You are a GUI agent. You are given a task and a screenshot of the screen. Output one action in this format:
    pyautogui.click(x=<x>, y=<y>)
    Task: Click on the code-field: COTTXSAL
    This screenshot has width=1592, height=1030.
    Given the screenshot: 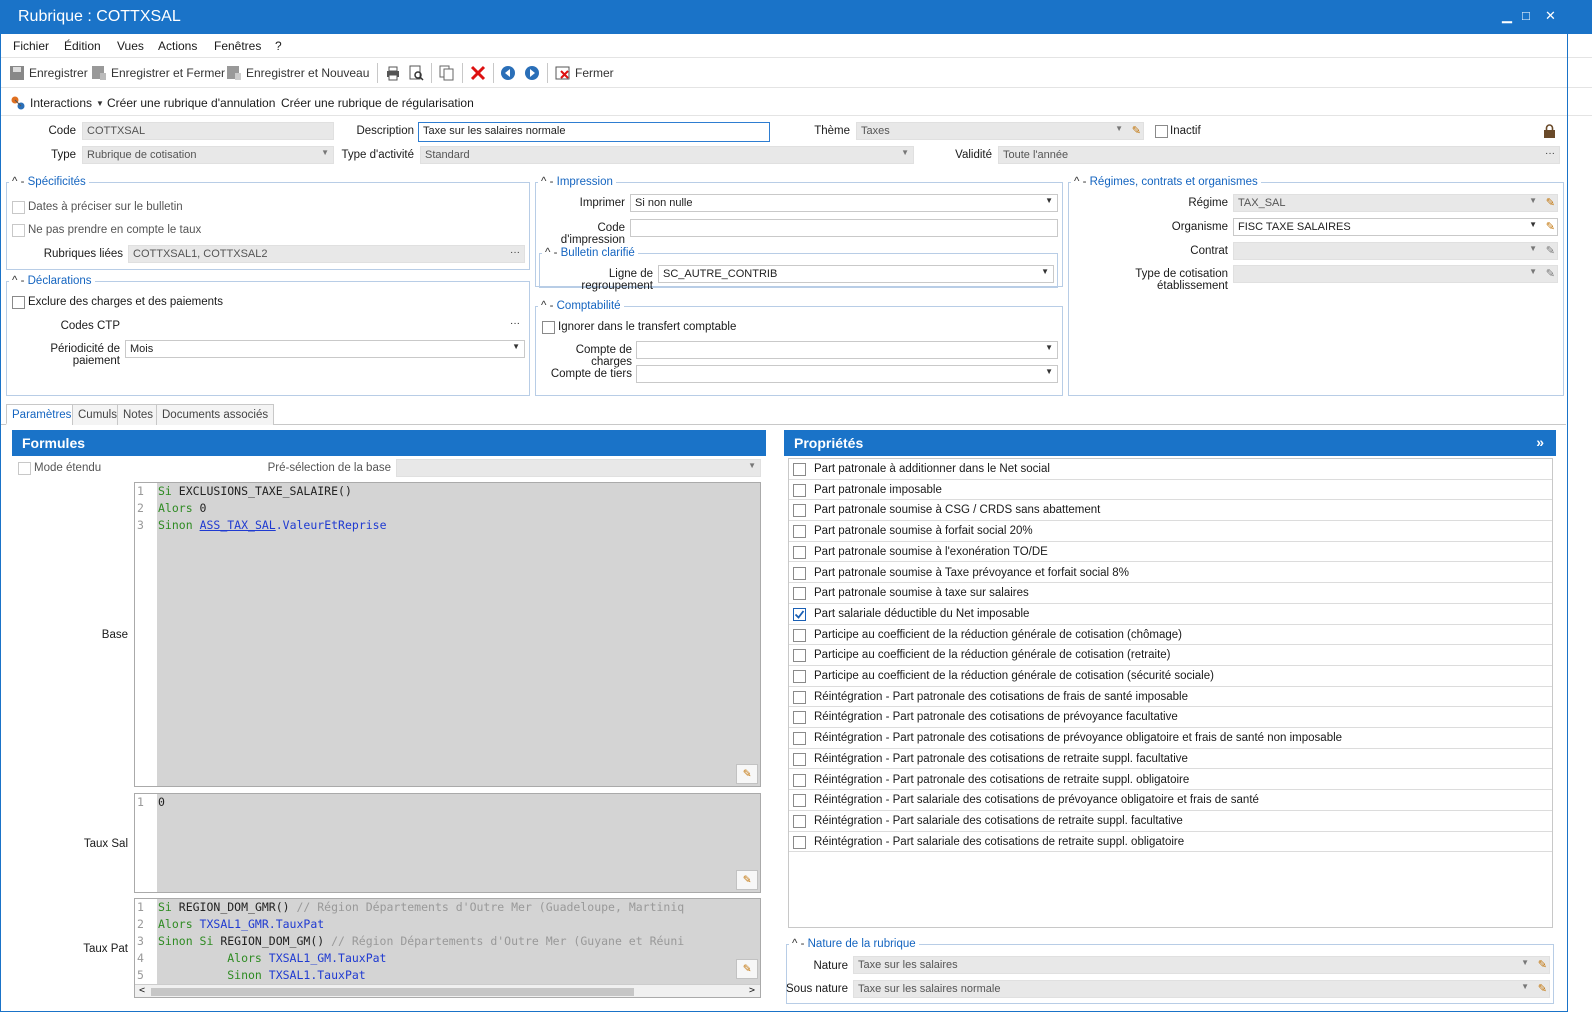 What is the action you would take?
    pyautogui.click(x=208, y=131)
    